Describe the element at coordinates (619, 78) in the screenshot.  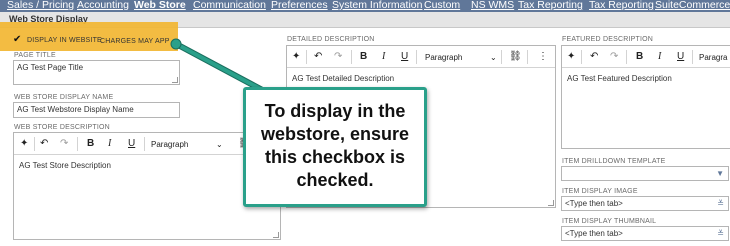
I see `featured-description-text: AG Test Featured Description` at that location.